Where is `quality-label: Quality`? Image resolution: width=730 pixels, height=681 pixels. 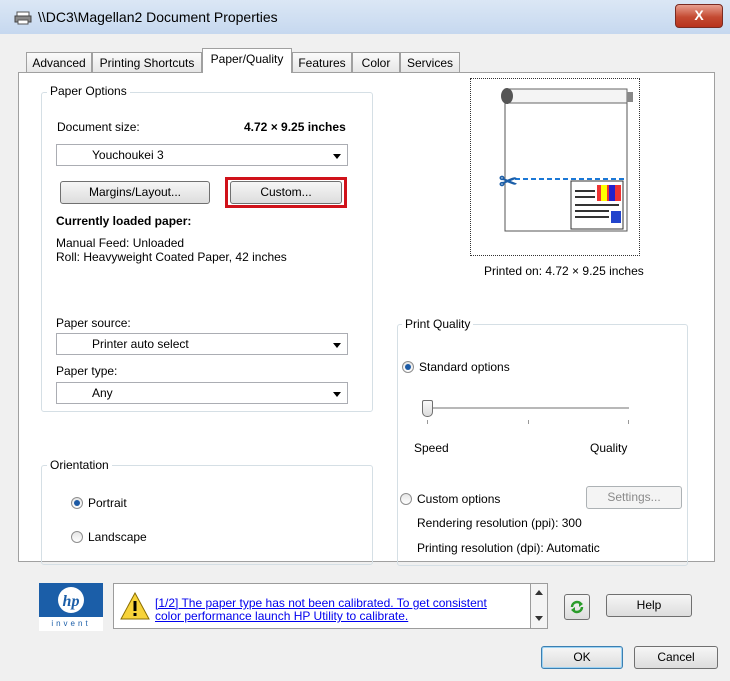 quality-label: Quality is located at coordinates (609, 448).